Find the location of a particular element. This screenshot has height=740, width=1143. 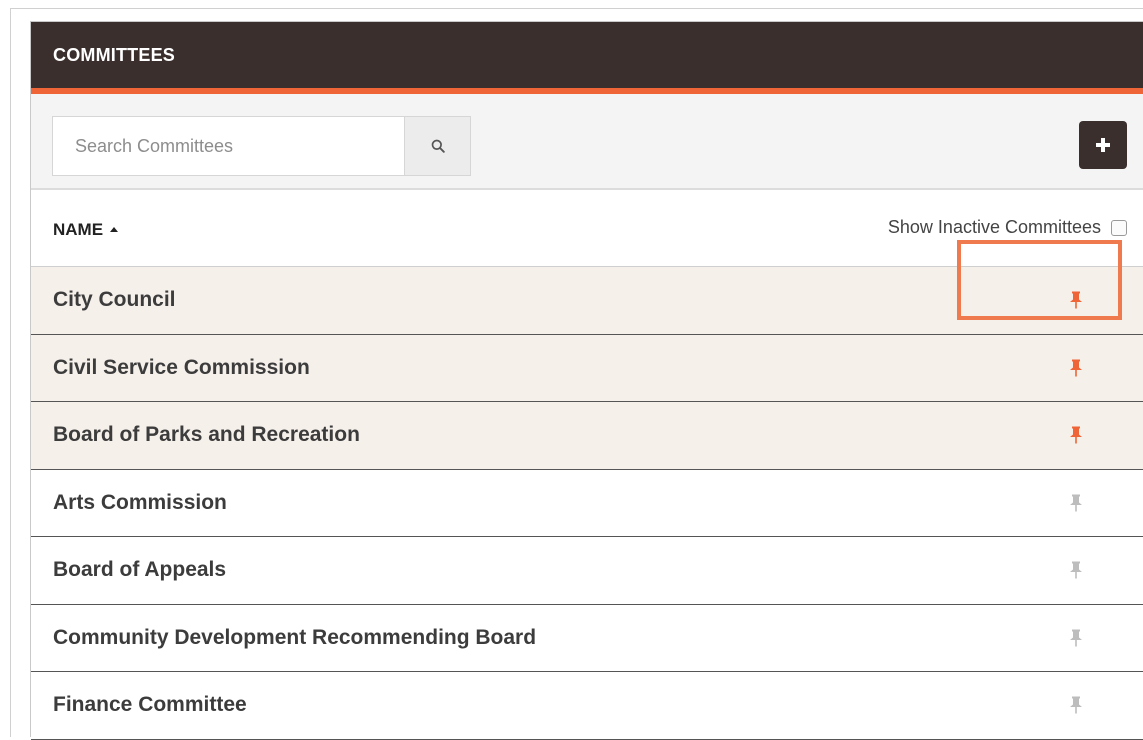

sort-ascending-icon is located at coordinates (114, 229).